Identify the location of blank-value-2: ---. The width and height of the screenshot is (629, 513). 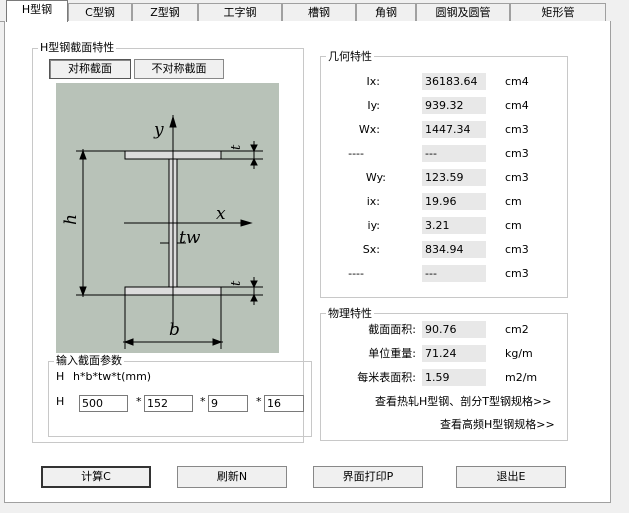
(454, 273).